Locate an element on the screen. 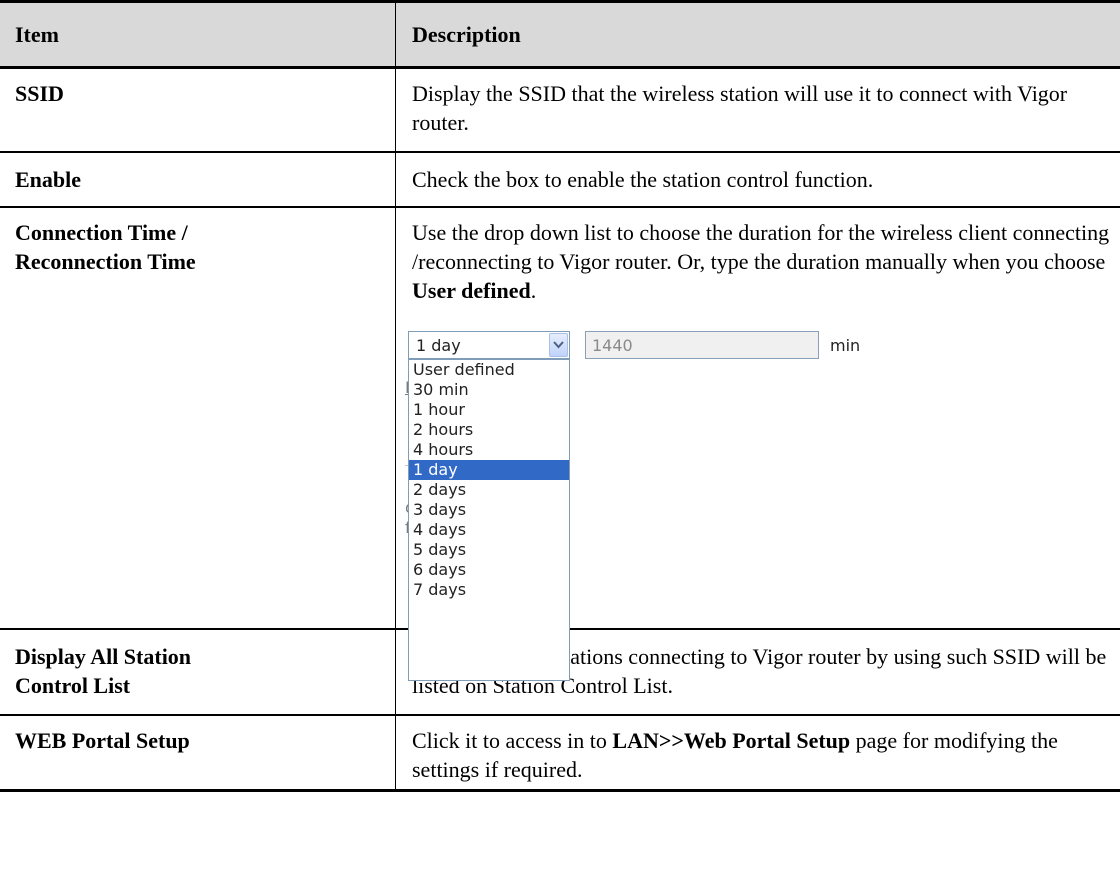 This screenshot has width=1120, height=891. option-1-day: 1 day is located at coordinates (489, 470).